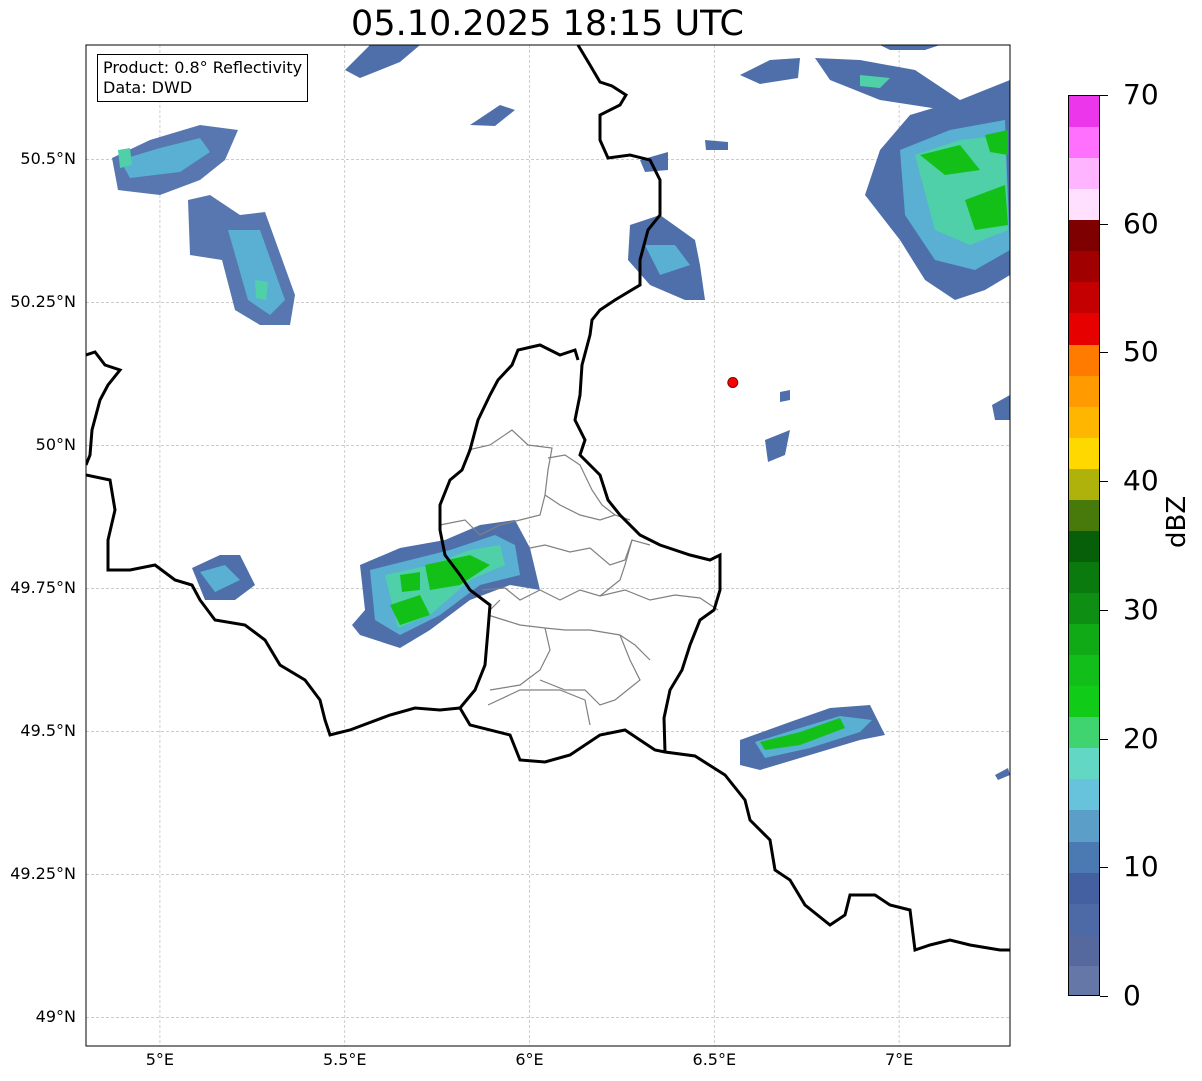 The image size is (1202, 1081). Describe the element at coordinates (785, 396) in the screenshot. I see `radar-echo-east-small2` at that location.